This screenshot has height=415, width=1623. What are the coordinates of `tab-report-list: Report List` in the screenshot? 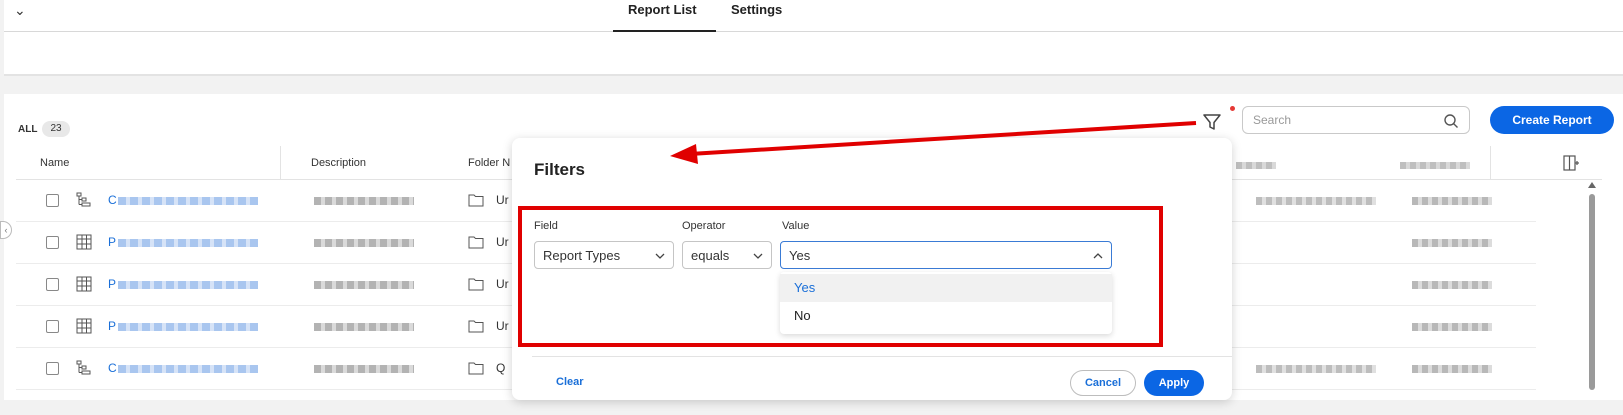 It's located at (662, 9).